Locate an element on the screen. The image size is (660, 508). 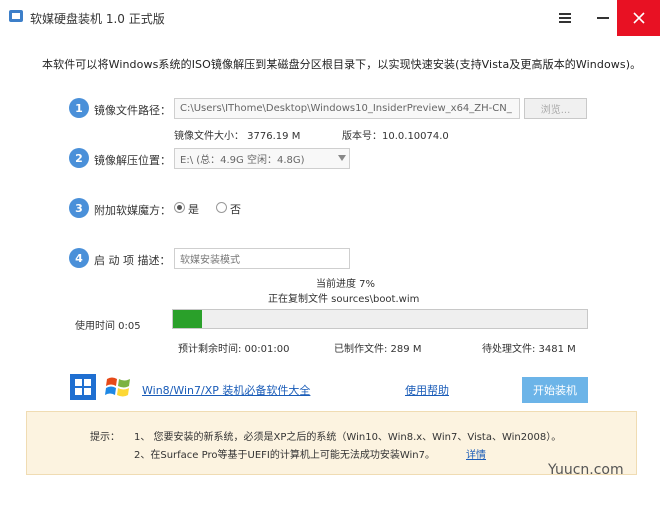
close-icon is located at coordinates (638, 18).